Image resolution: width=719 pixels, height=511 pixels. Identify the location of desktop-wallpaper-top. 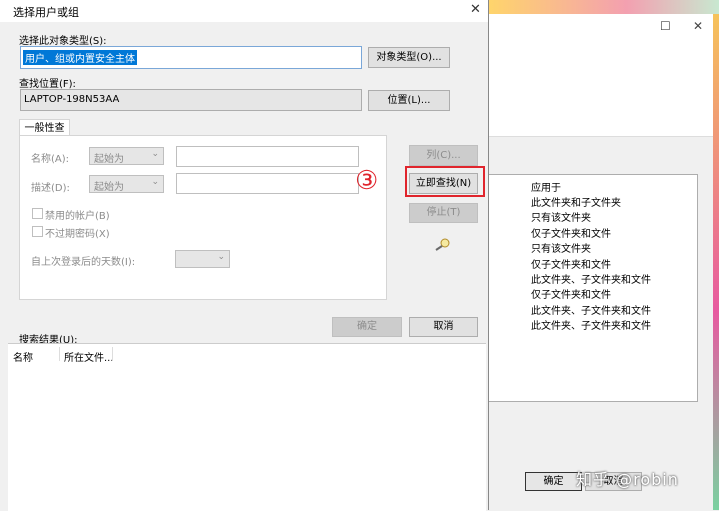
(603, 7).